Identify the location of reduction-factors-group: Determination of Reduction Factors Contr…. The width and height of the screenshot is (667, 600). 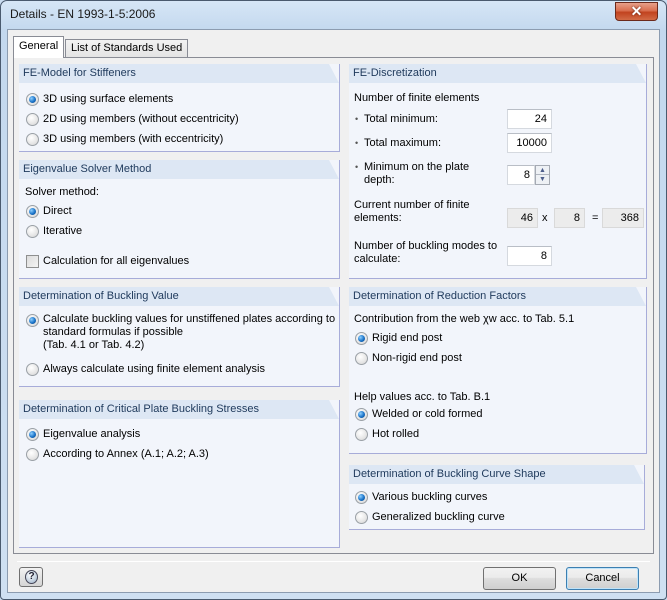
(498, 370).